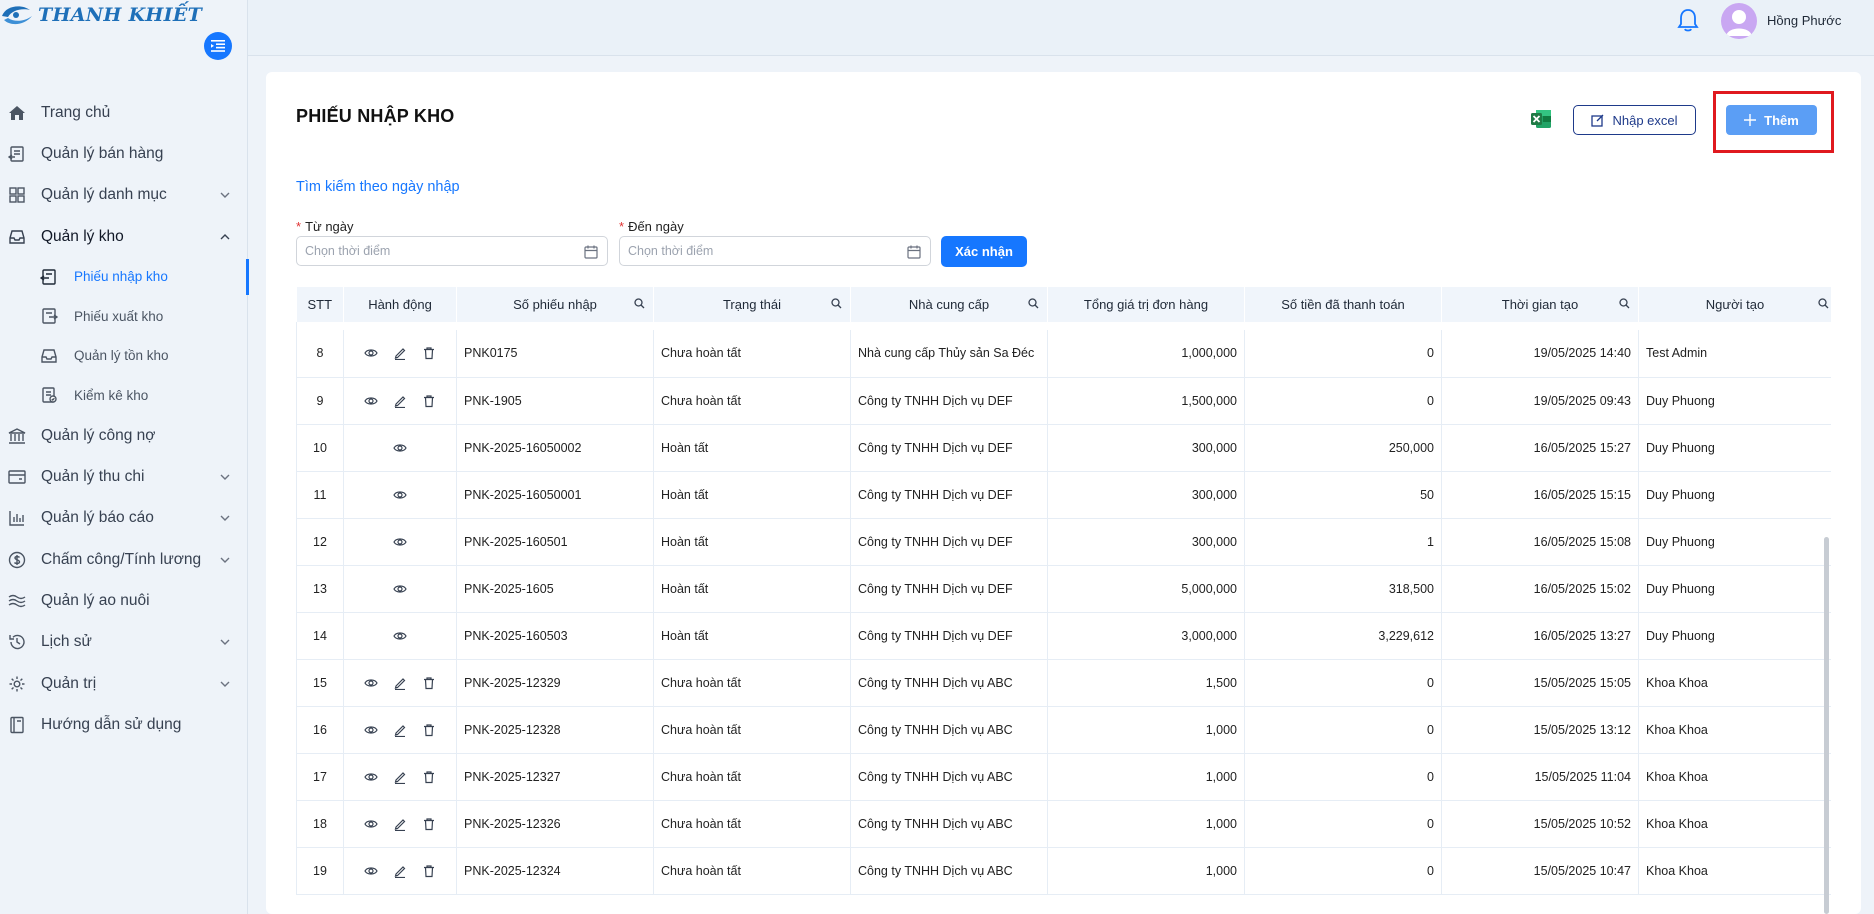  Describe the element at coordinates (124, 112) in the screenshot. I see `sidebar-item-home: Trang chủ` at that location.